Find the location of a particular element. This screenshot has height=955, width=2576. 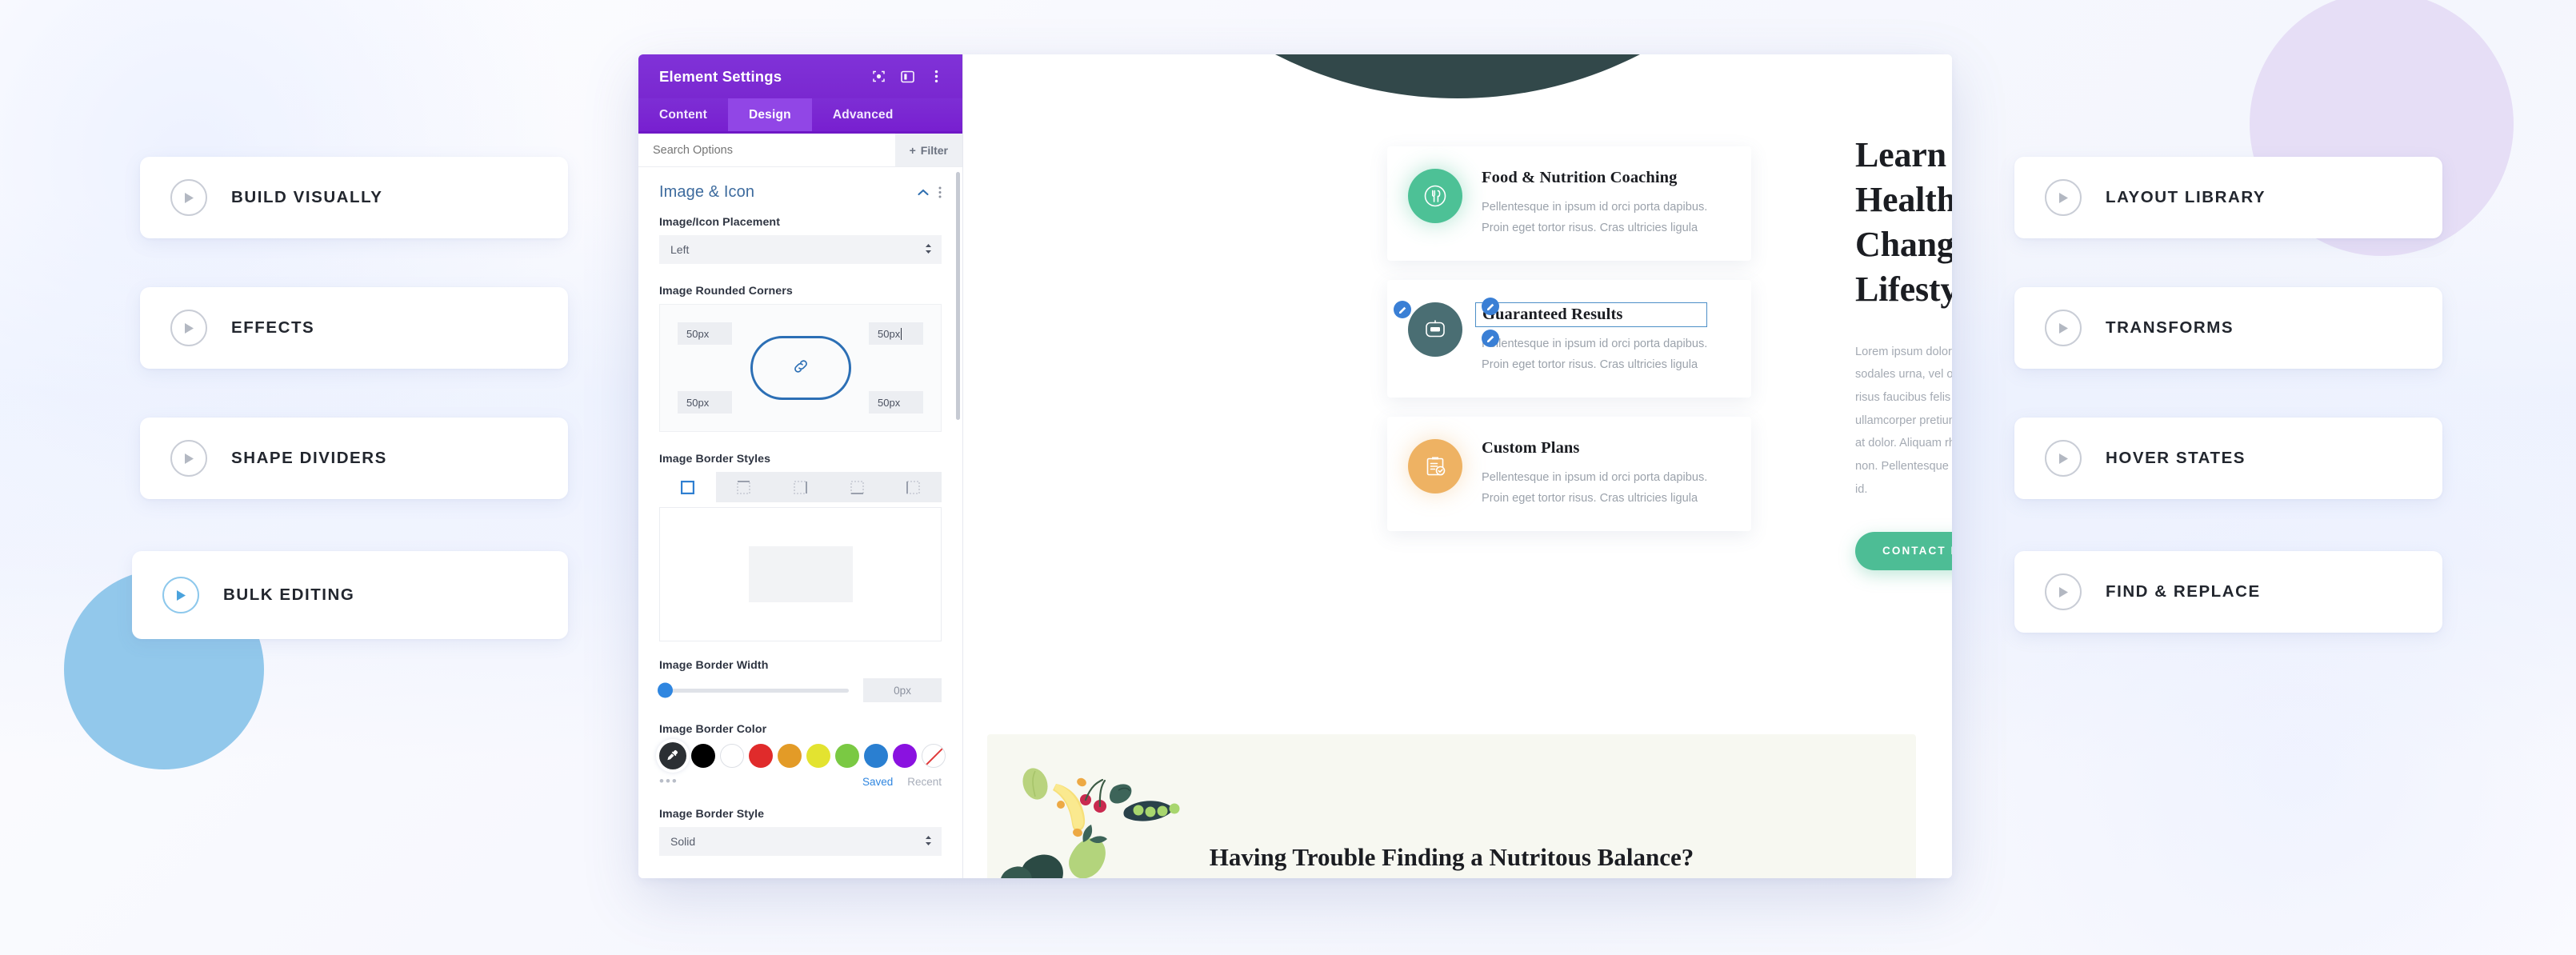

settings-panel-title: Element Settings is located at coordinates (720, 76).